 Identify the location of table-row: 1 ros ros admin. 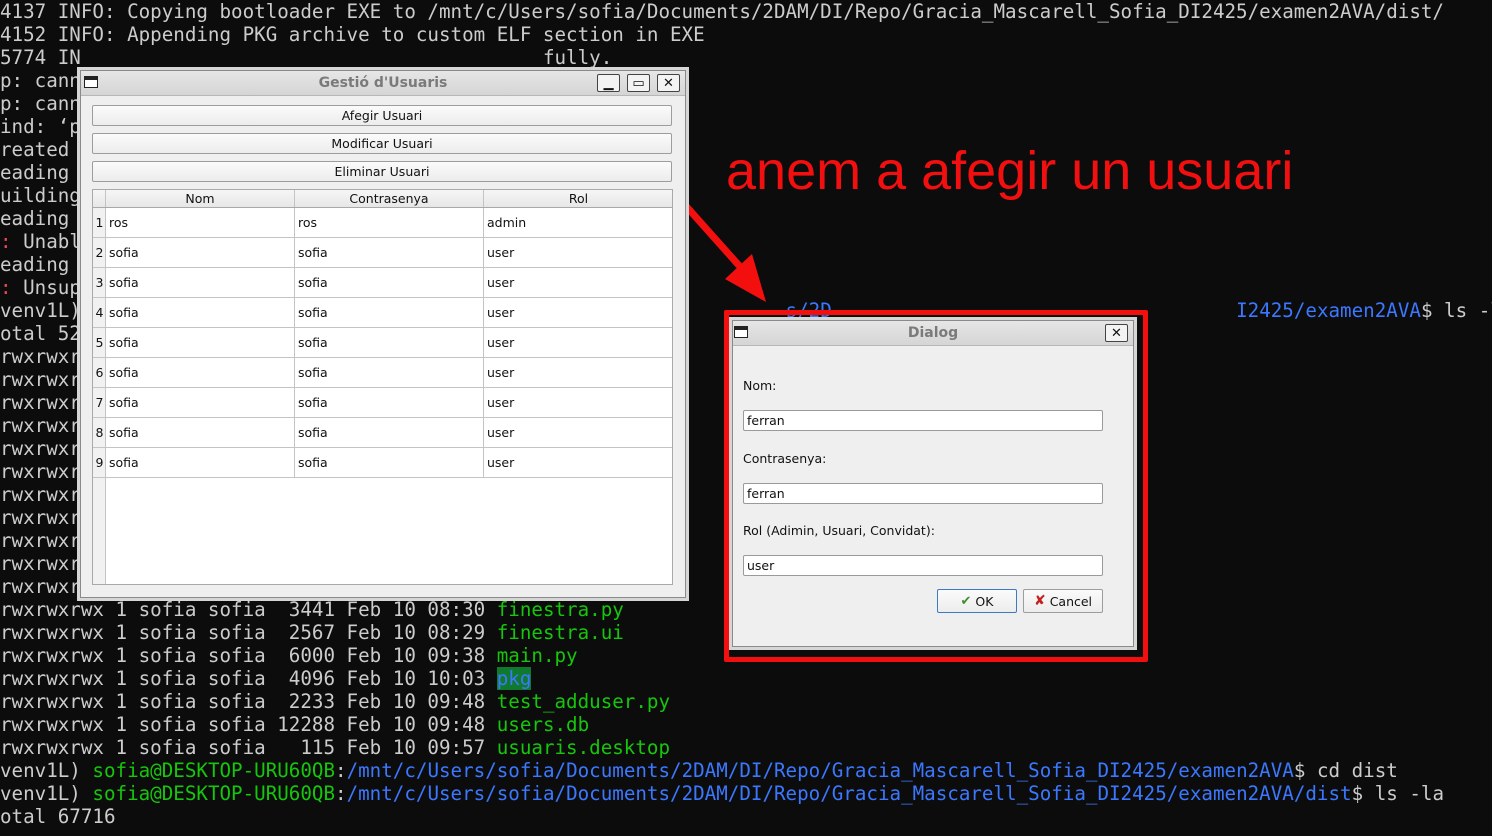
(382, 223).